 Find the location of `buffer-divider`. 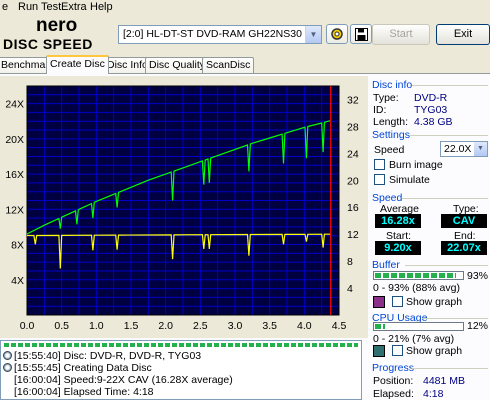

buffer-divider is located at coordinates (446, 265).